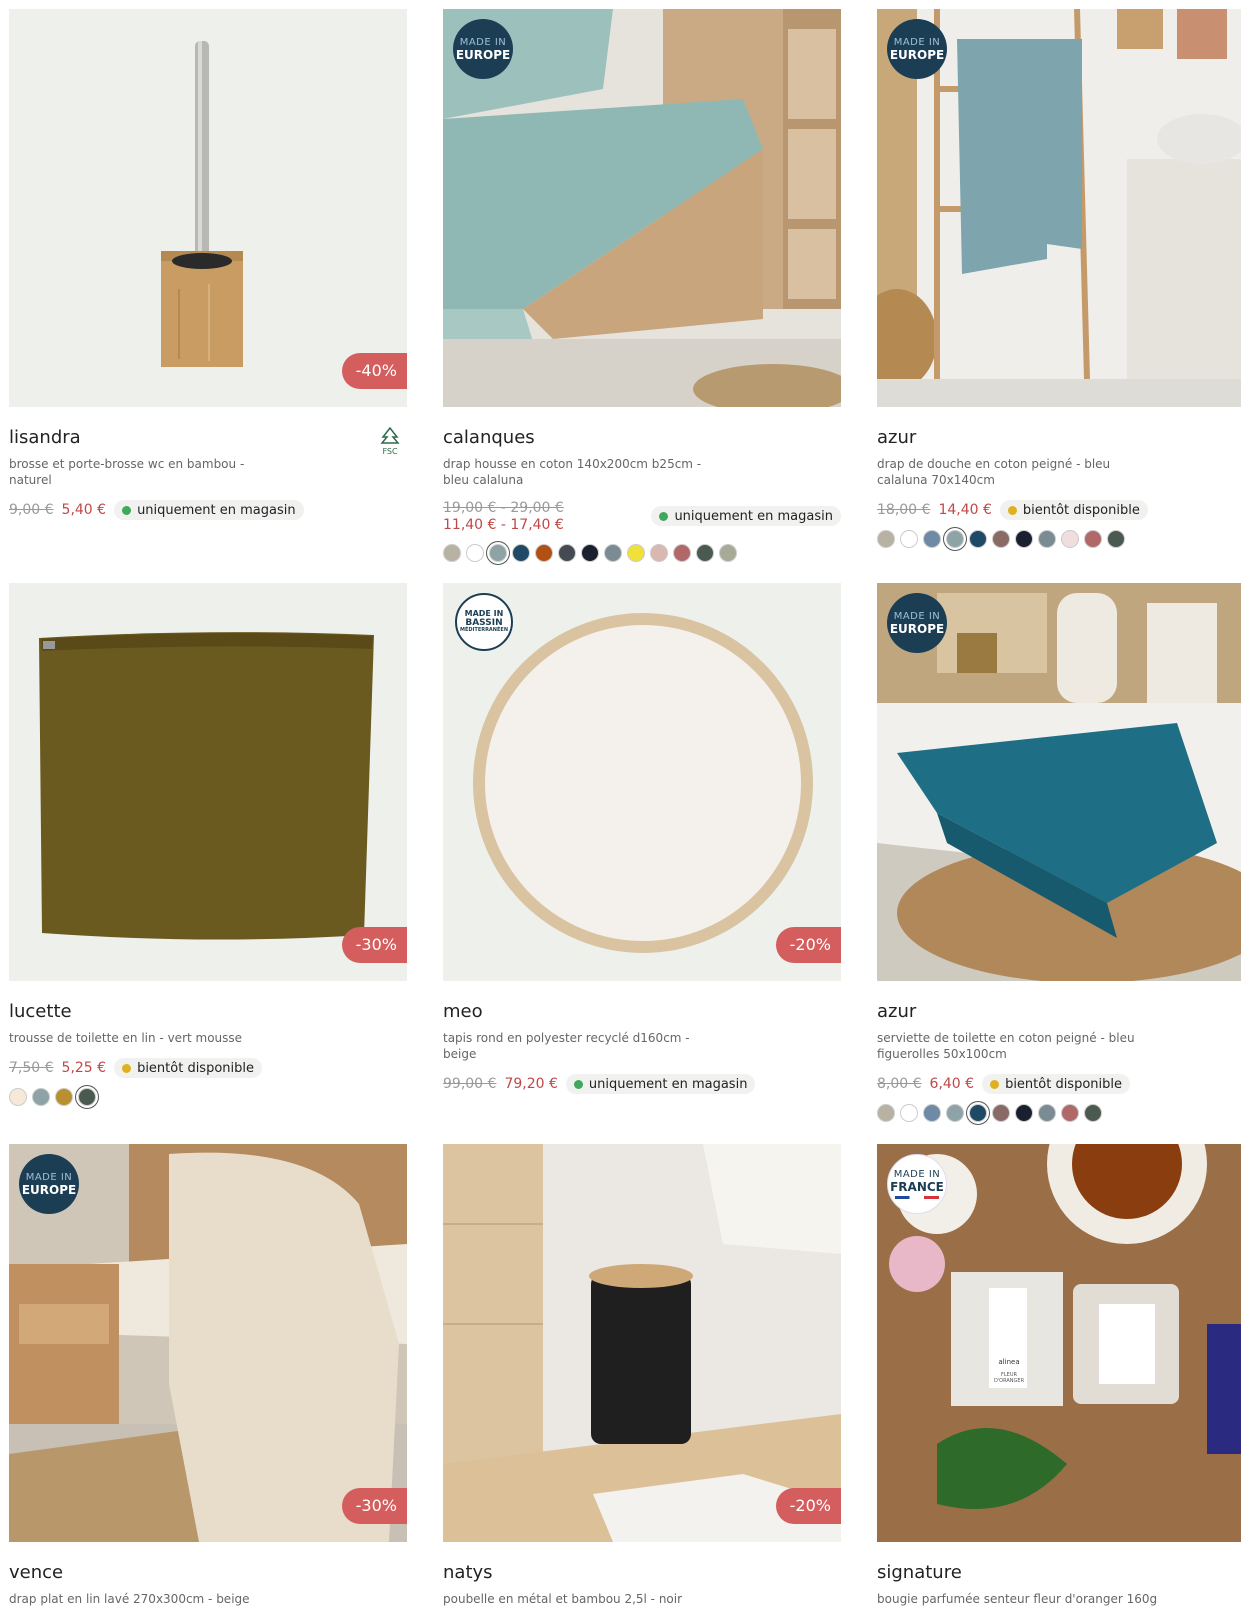 Image resolution: width=1250 pixels, height=1606 pixels. What do you see at coordinates (208, 1572) in the screenshot?
I see `product-title: vence` at bounding box center [208, 1572].